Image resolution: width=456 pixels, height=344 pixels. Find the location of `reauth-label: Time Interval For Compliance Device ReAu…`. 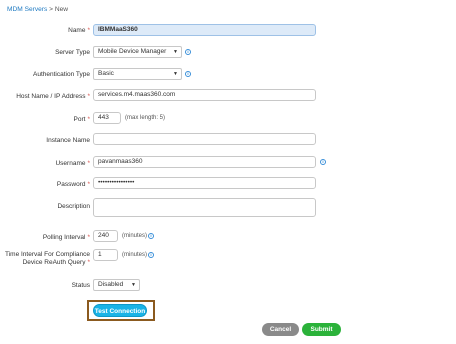

reauth-label: Time Interval For Compliance Device ReAu… is located at coordinates (47, 259).